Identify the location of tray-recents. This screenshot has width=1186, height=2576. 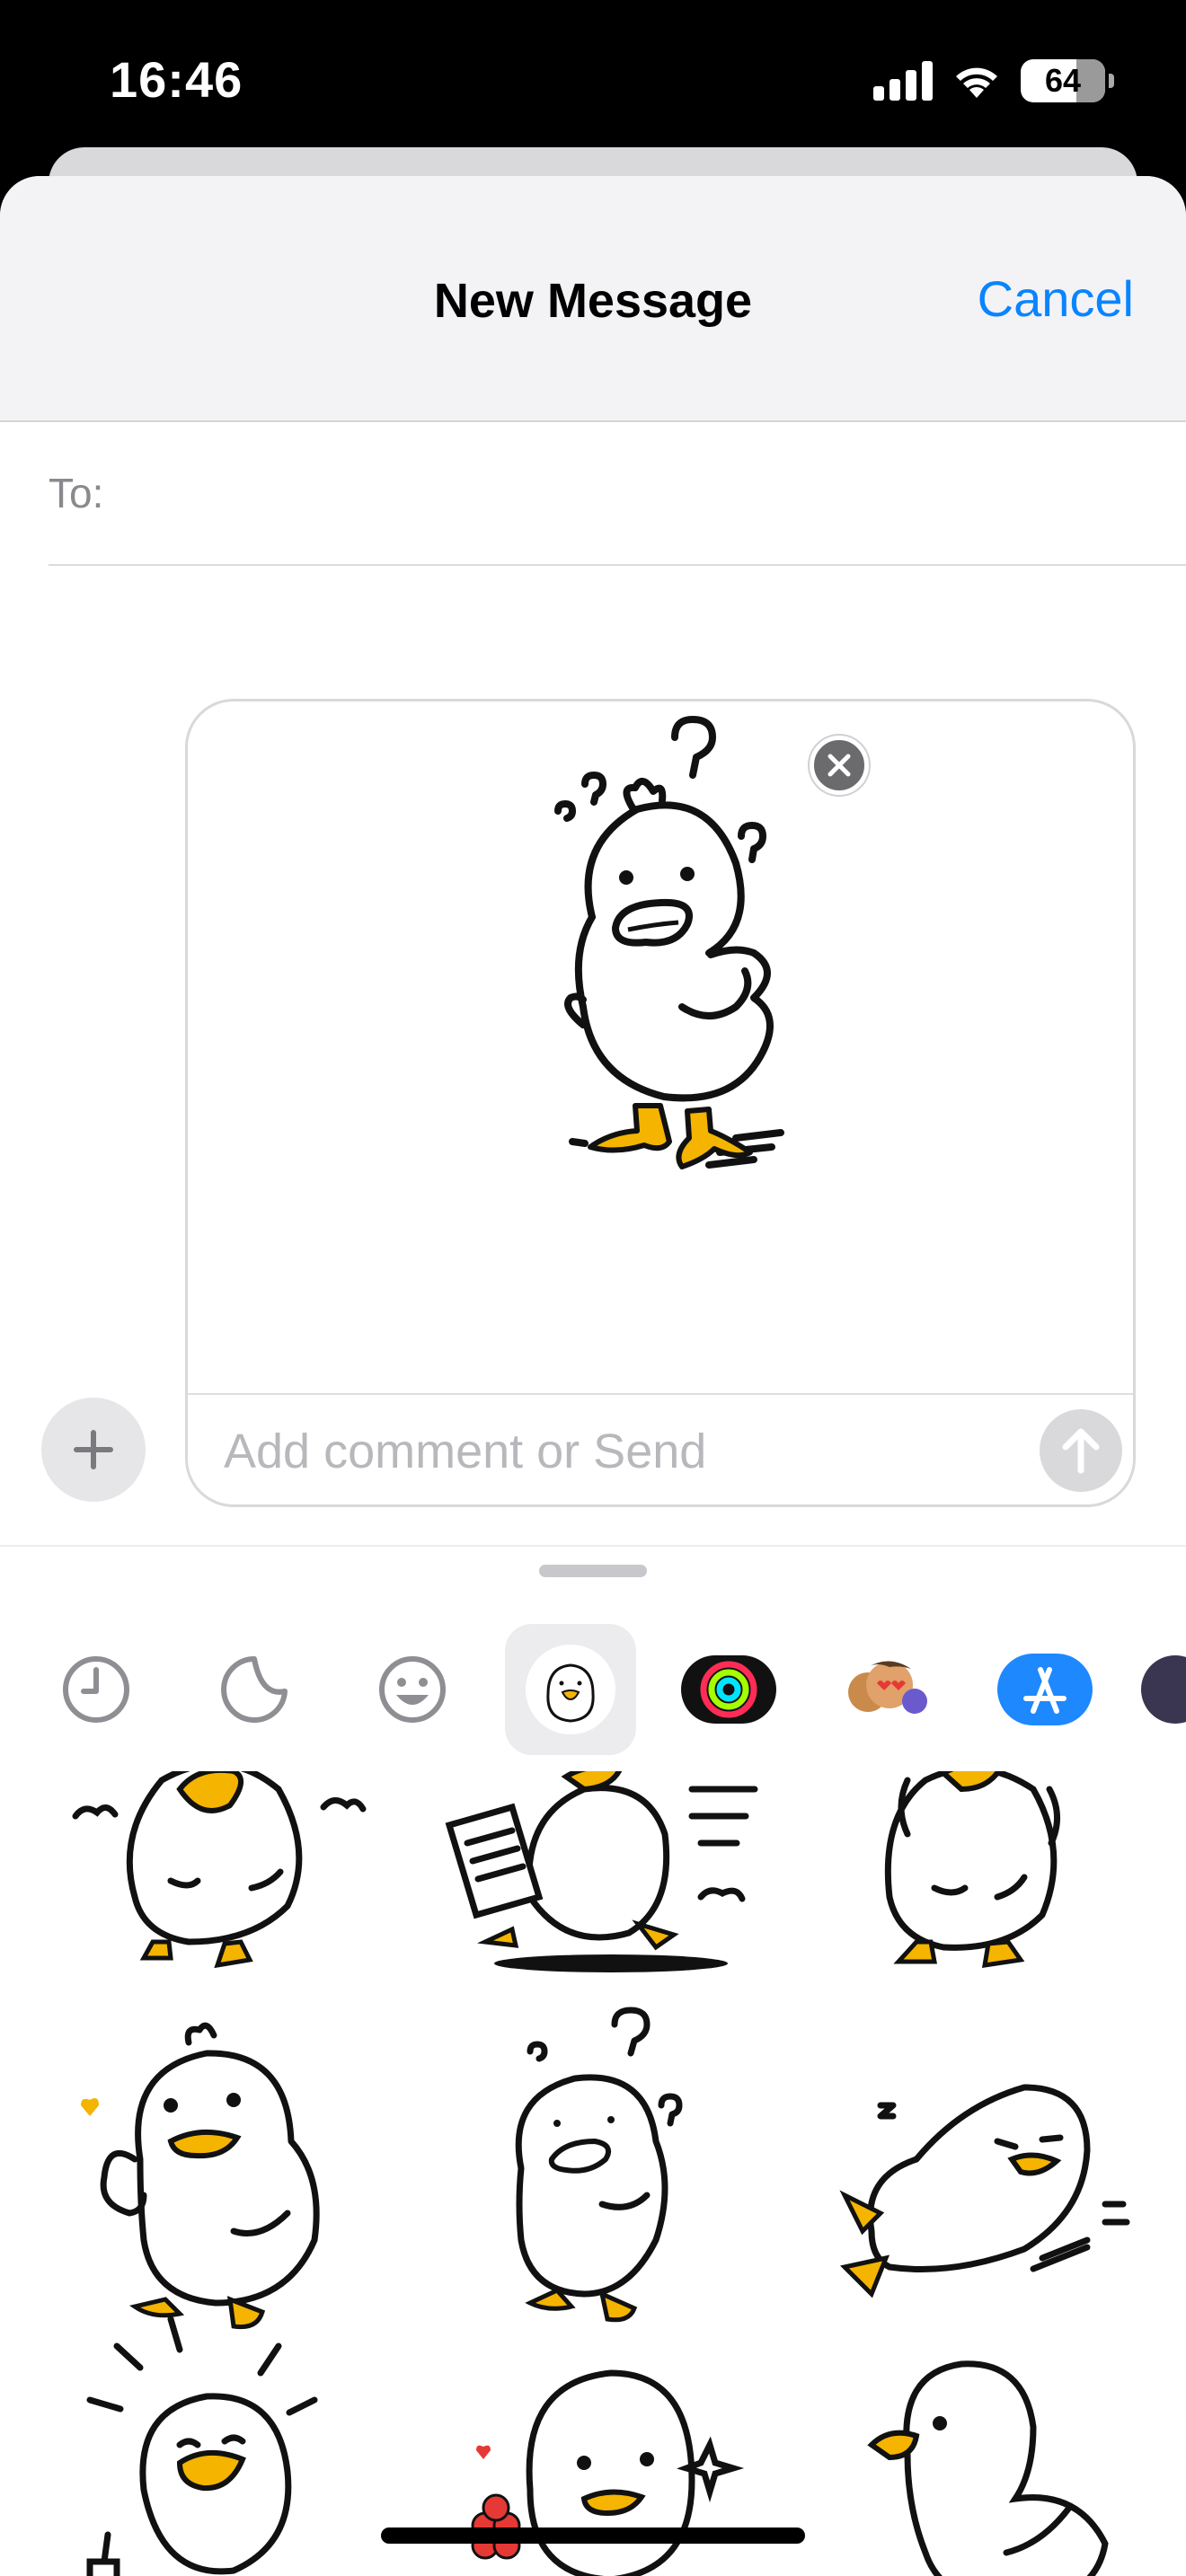
(96, 1689).